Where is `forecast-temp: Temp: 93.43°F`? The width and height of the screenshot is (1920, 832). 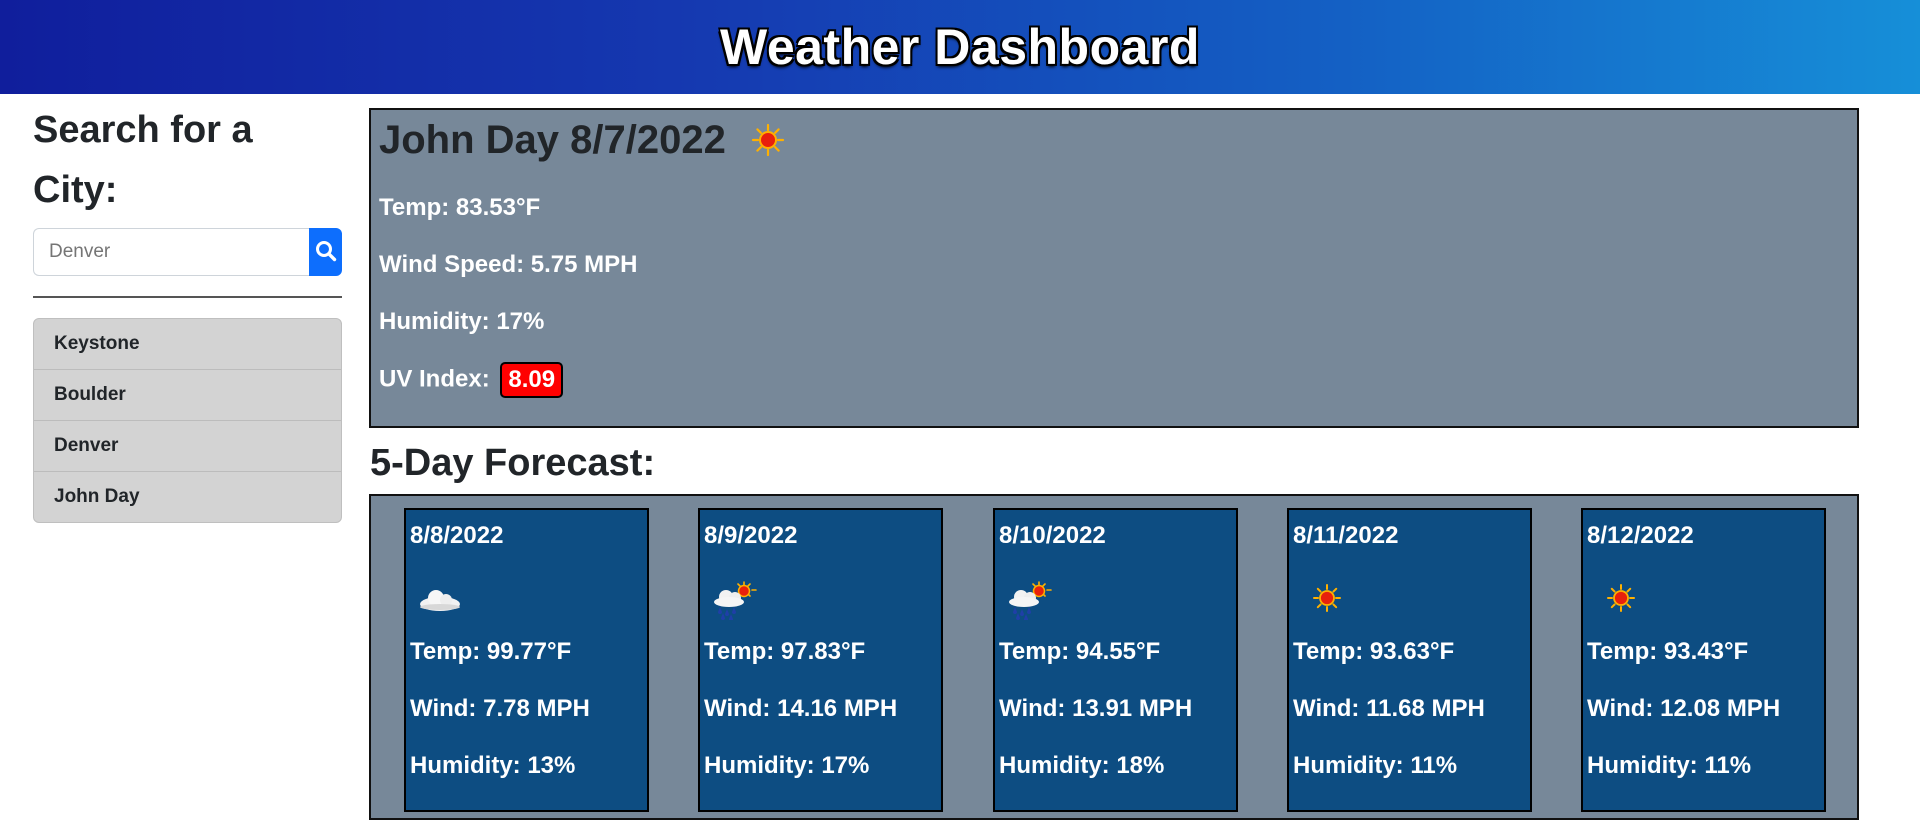 forecast-temp: Temp: 93.43°F is located at coordinates (1668, 651).